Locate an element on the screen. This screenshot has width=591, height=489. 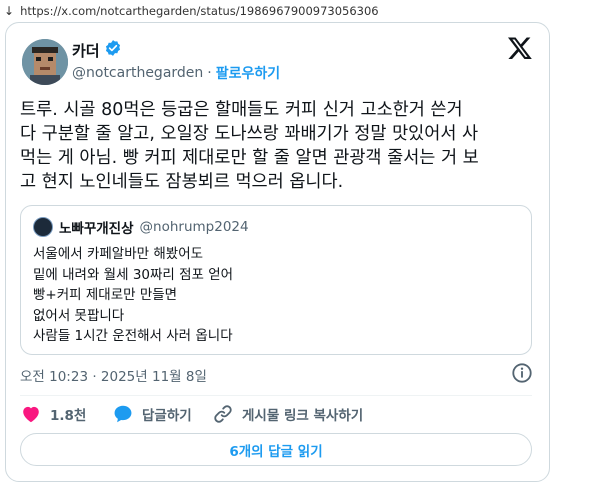
copy-link-label: 게시물 링크 복사하기 is located at coordinates (303, 416).